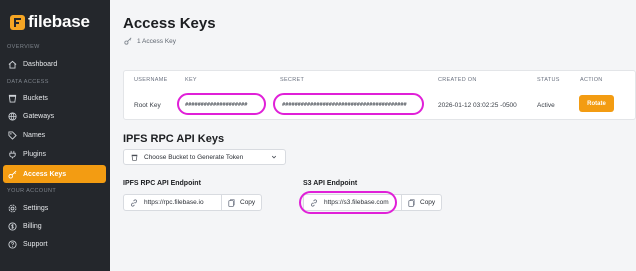  What do you see at coordinates (12, 64) in the screenshot?
I see `home-icon` at bounding box center [12, 64].